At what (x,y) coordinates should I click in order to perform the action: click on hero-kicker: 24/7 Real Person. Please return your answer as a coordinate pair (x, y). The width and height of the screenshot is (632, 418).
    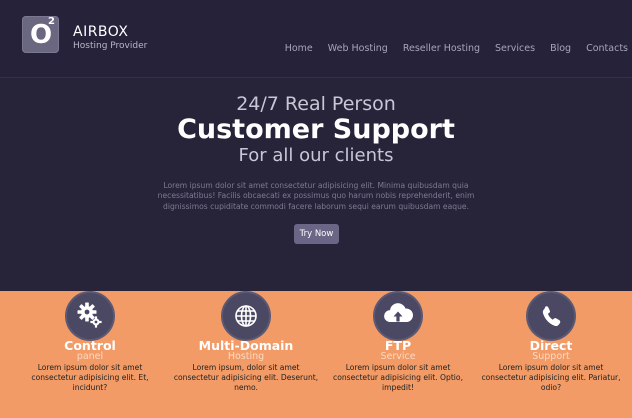
    Looking at the image, I should click on (316, 104).